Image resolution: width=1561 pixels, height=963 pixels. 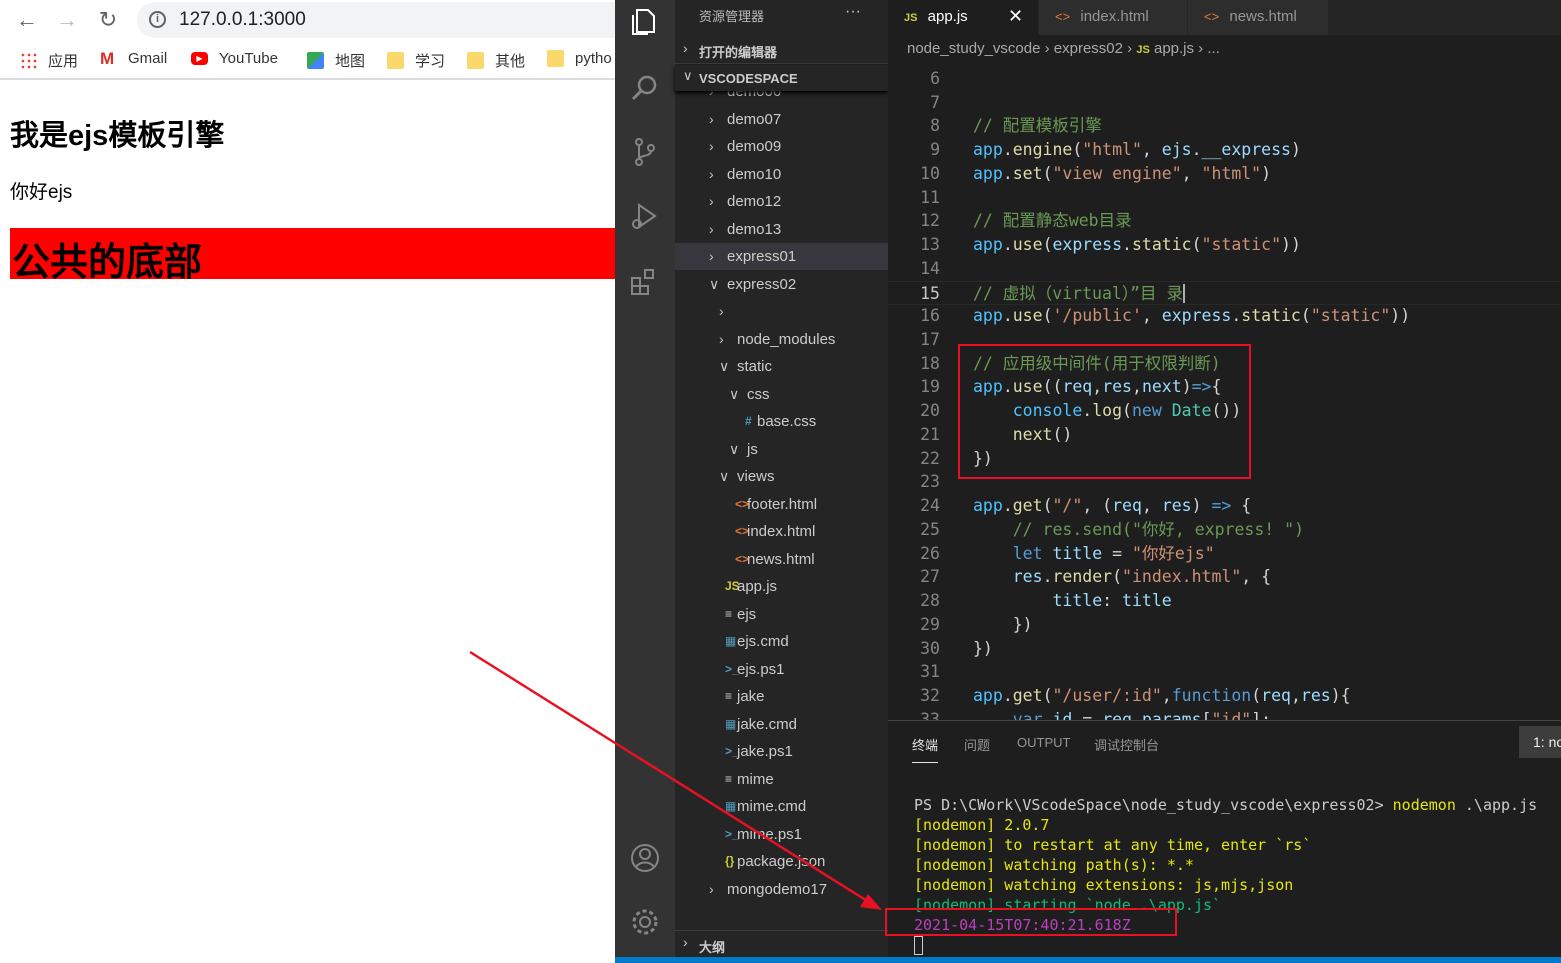 I want to click on run-debug-icon, so click(x=645, y=216).